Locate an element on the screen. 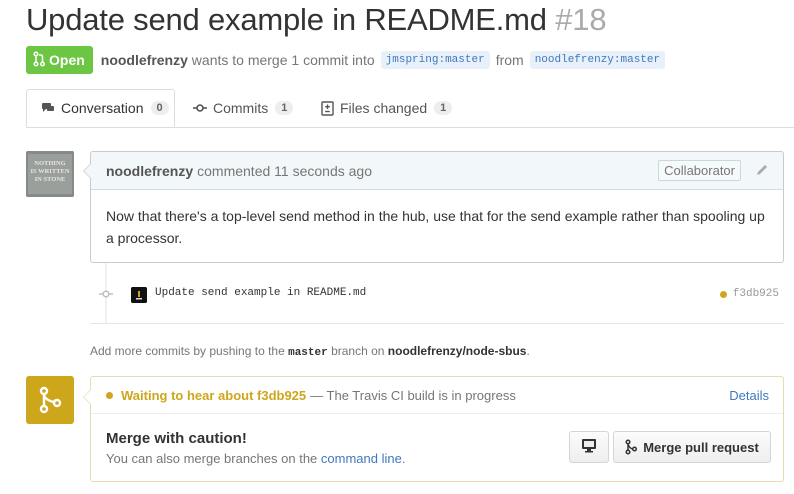 The image size is (794, 494). command-line-link: command line is located at coordinates (361, 458).